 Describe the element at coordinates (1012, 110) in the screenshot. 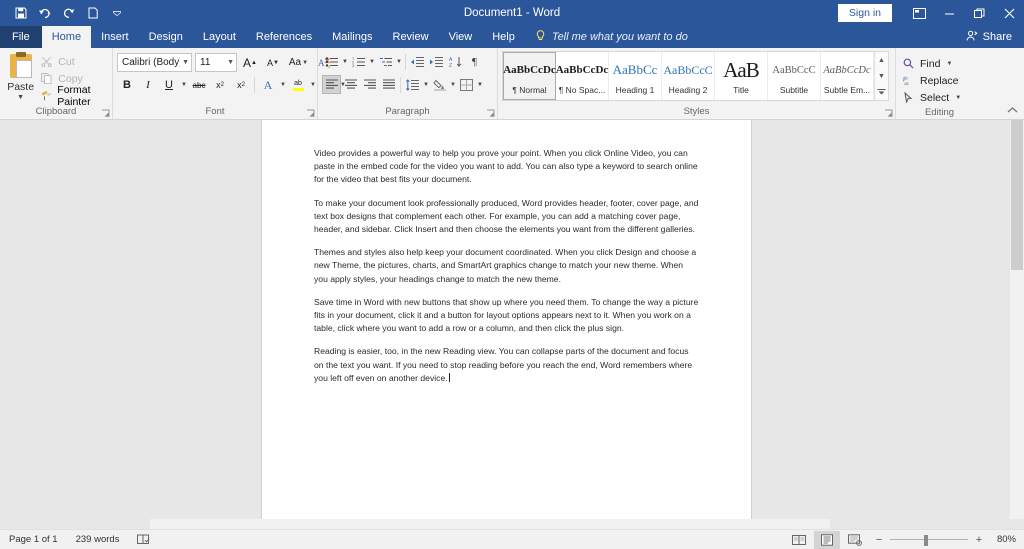

I see `collapse-ribbon-icon` at that location.